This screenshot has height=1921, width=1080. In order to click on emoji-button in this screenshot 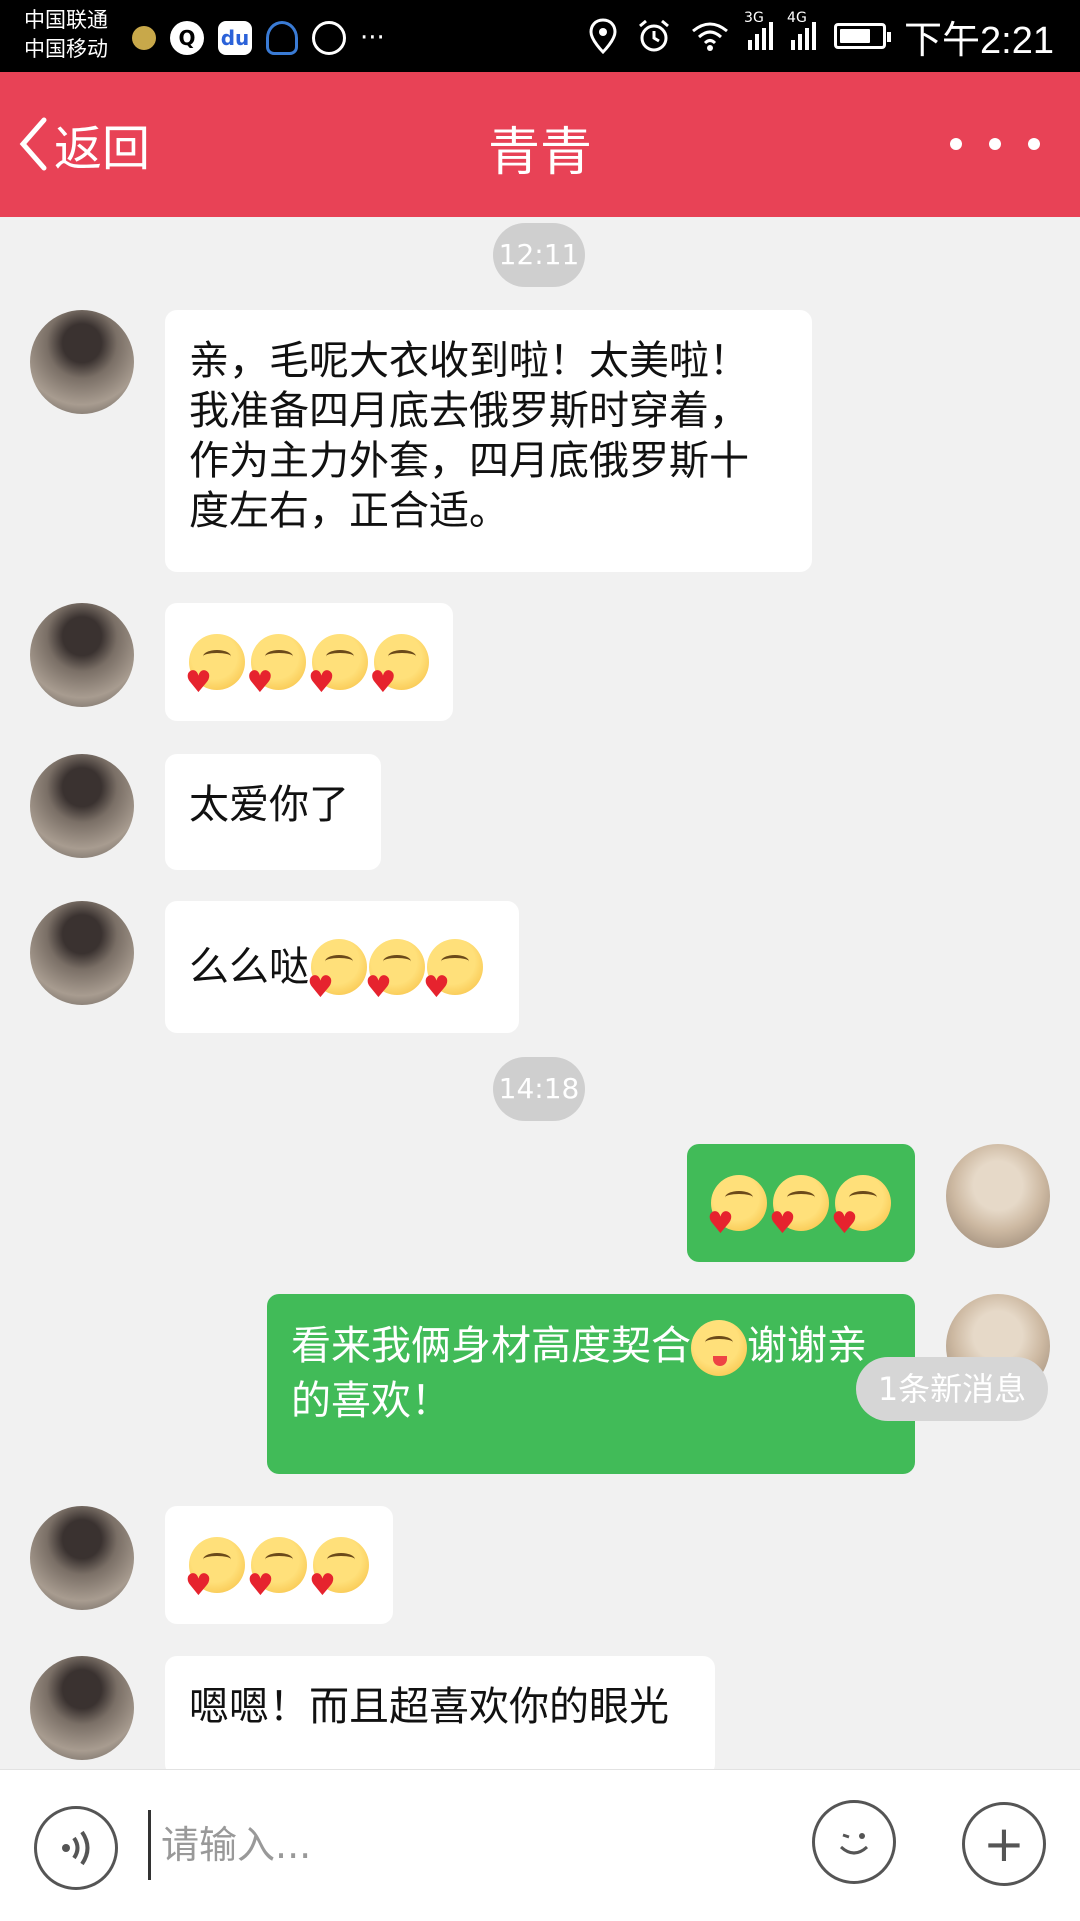, I will do `click(854, 1842)`.